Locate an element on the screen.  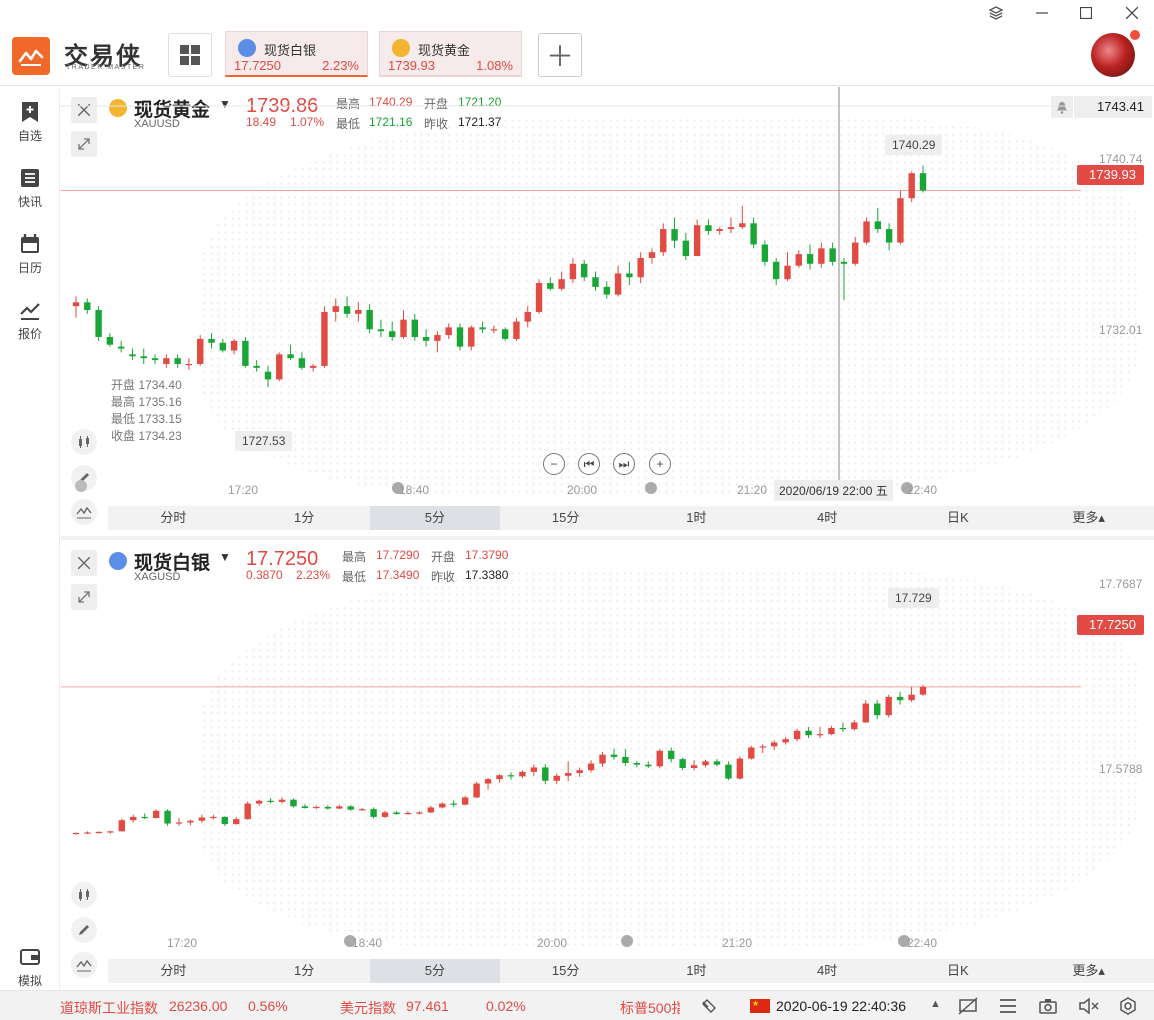
x-axis-tick: 18:40 is located at coordinates (414, 490).